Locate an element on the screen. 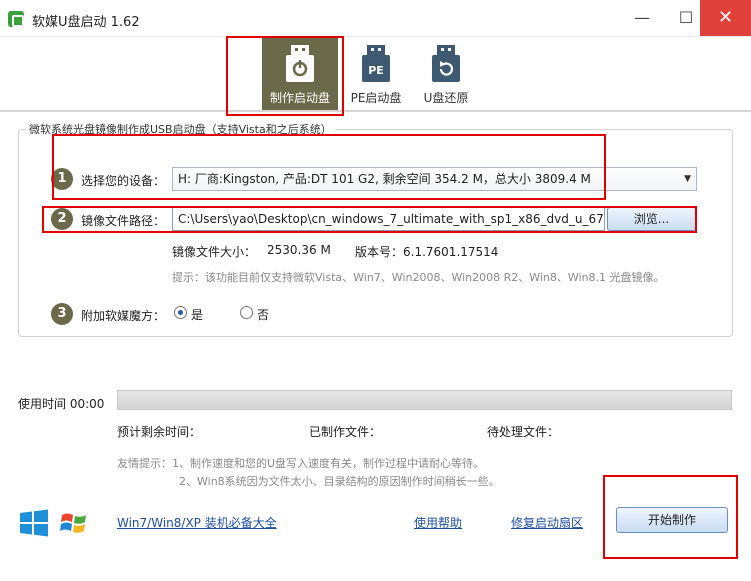  group-legend: 微软系统光盘镜像制作成USB启动盘（支持Vista和之后系统） is located at coordinates (180, 129).